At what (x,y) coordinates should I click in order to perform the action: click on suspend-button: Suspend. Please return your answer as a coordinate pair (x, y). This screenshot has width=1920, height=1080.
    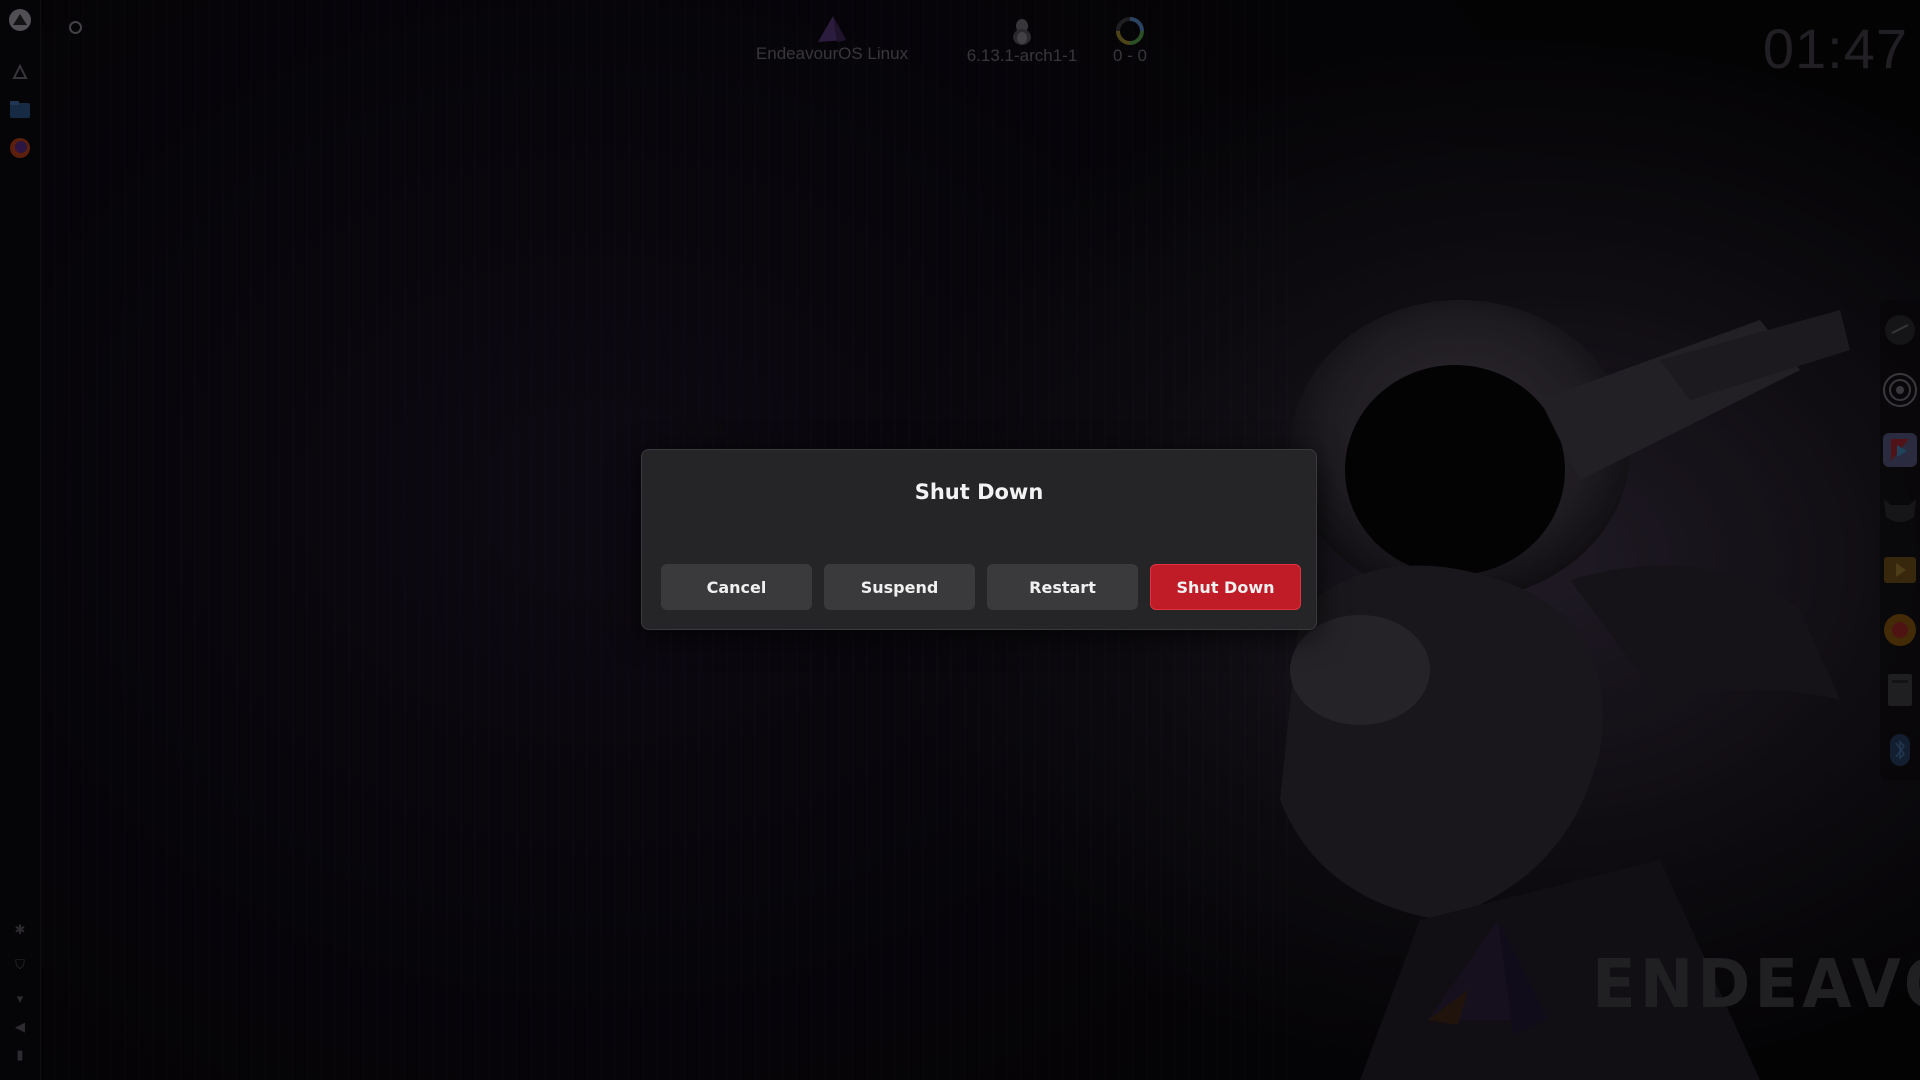
    Looking at the image, I should click on (899, 587).